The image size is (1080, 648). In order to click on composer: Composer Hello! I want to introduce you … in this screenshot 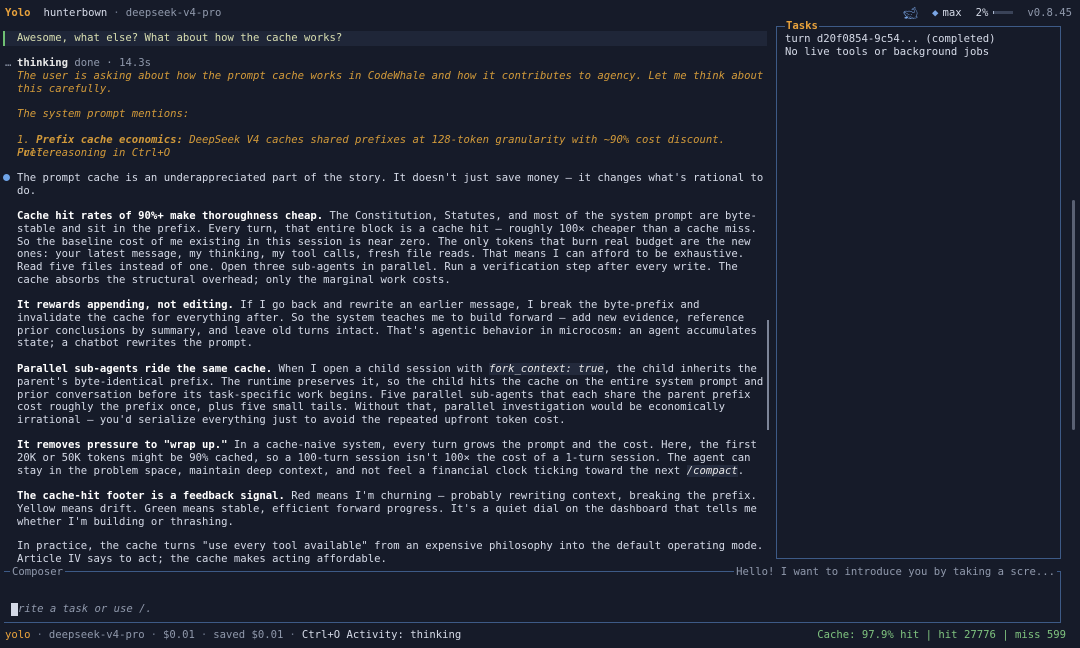, I will do `click(532, 594)`.